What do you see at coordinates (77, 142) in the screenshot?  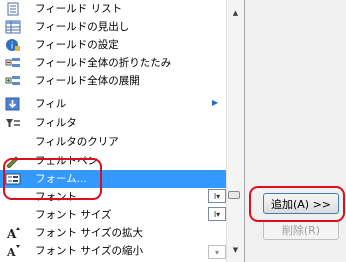 I see `list-item-label: フィルタのクリア` at bounding box center [77, 142].